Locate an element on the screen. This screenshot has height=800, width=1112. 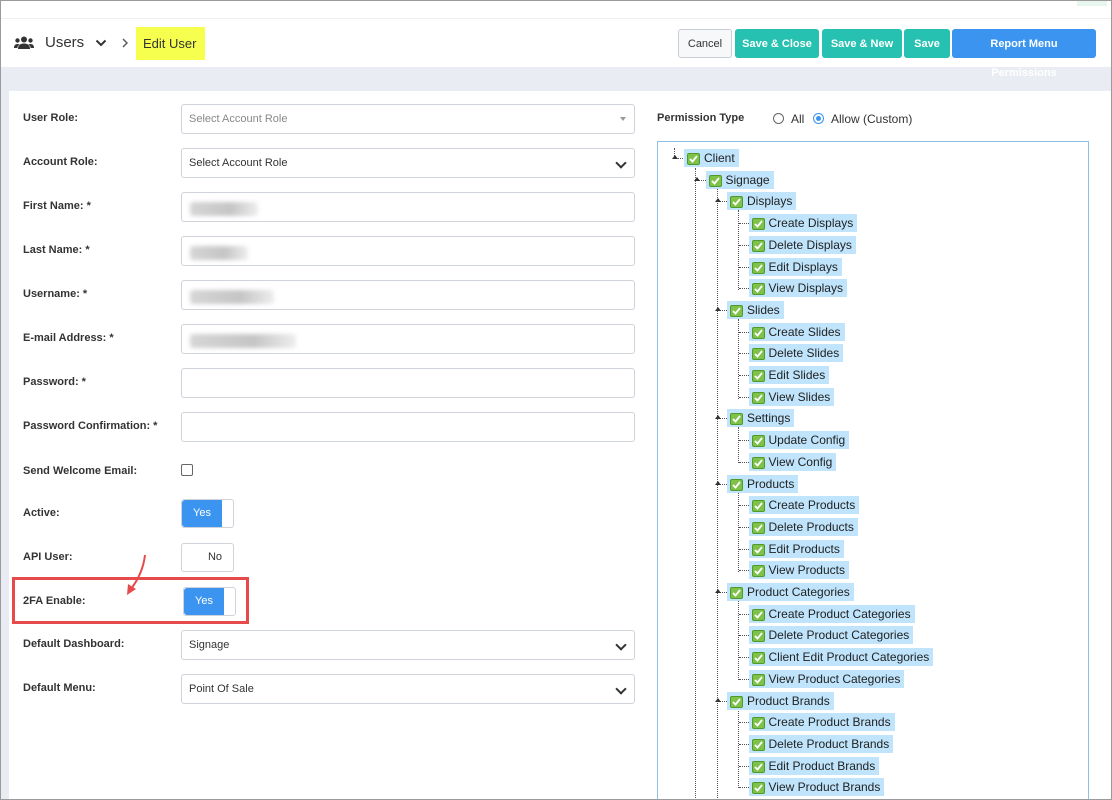
tree-node-slides-child: View Slides is located at coordinates (791, 396).